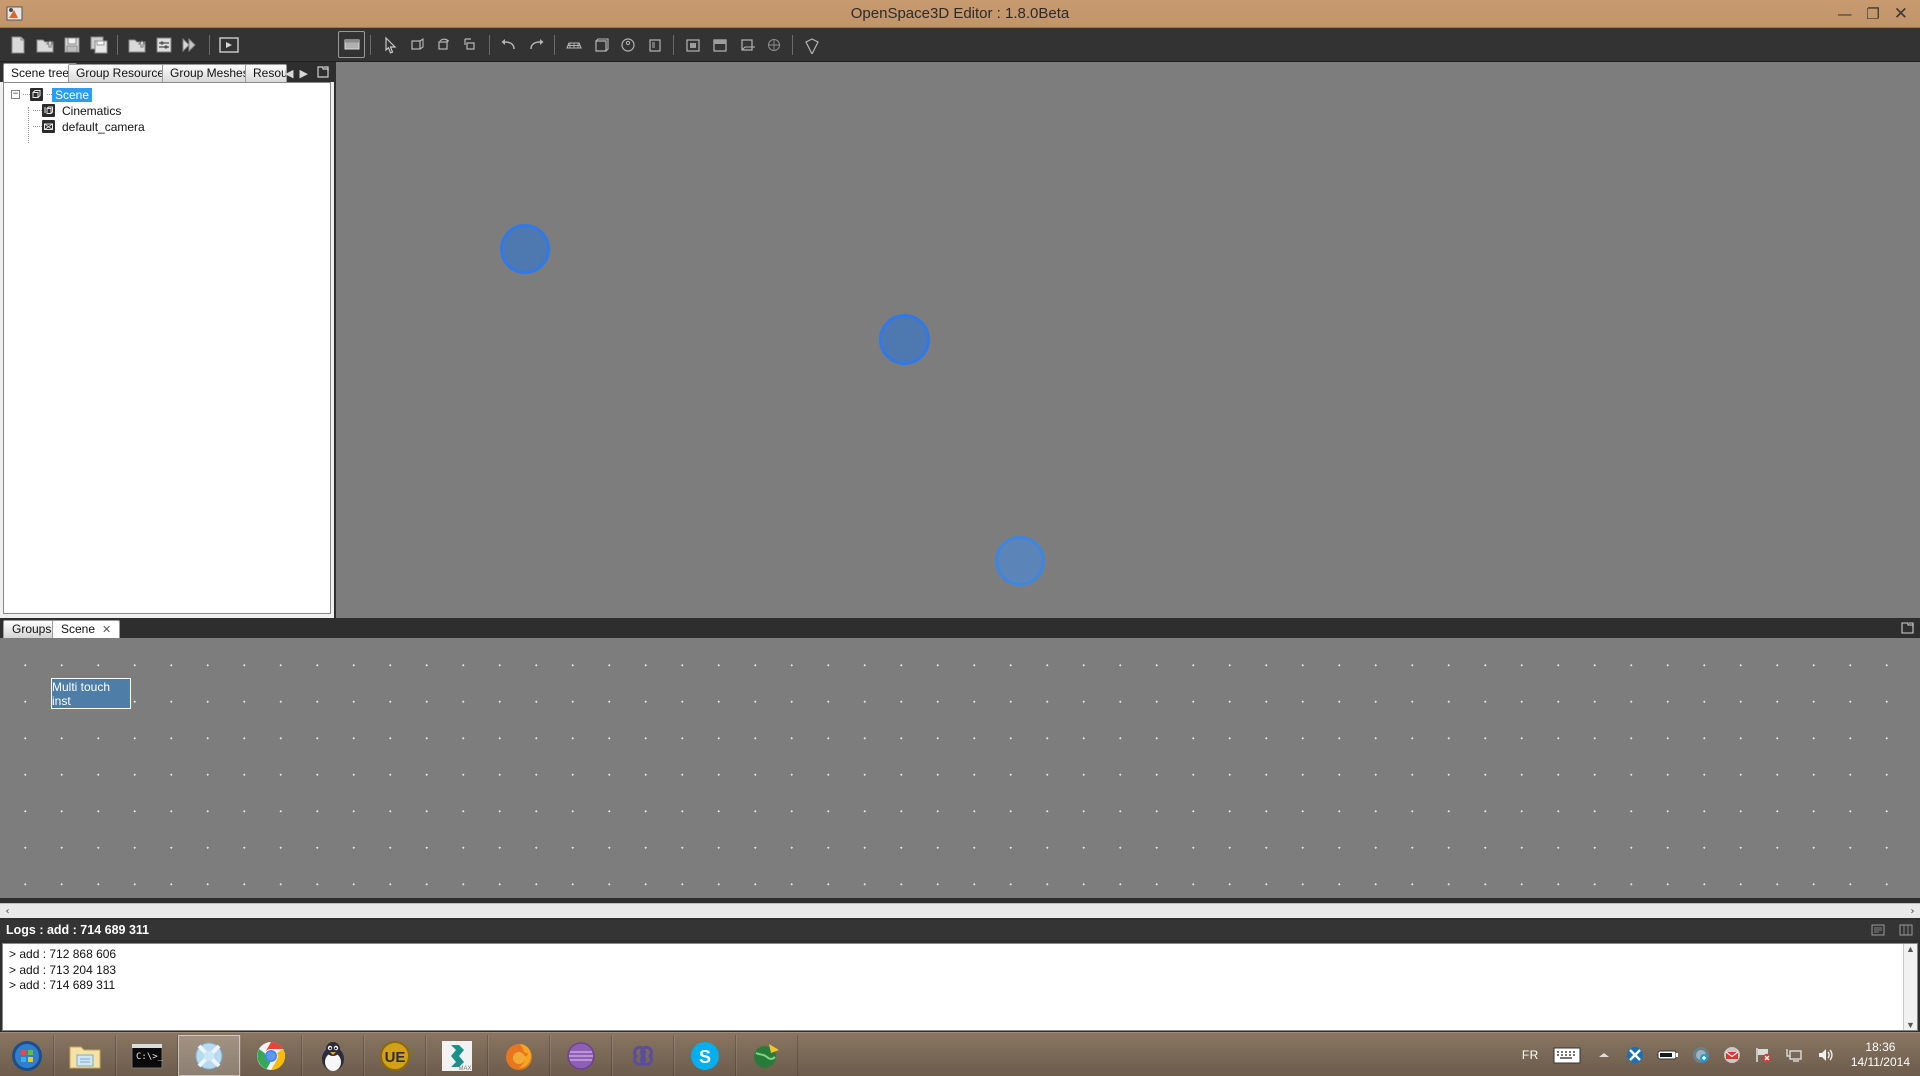 This screenshot has width=1920, height=1076. I want to click on svg-text: C:\>_, so click(150, 1057).